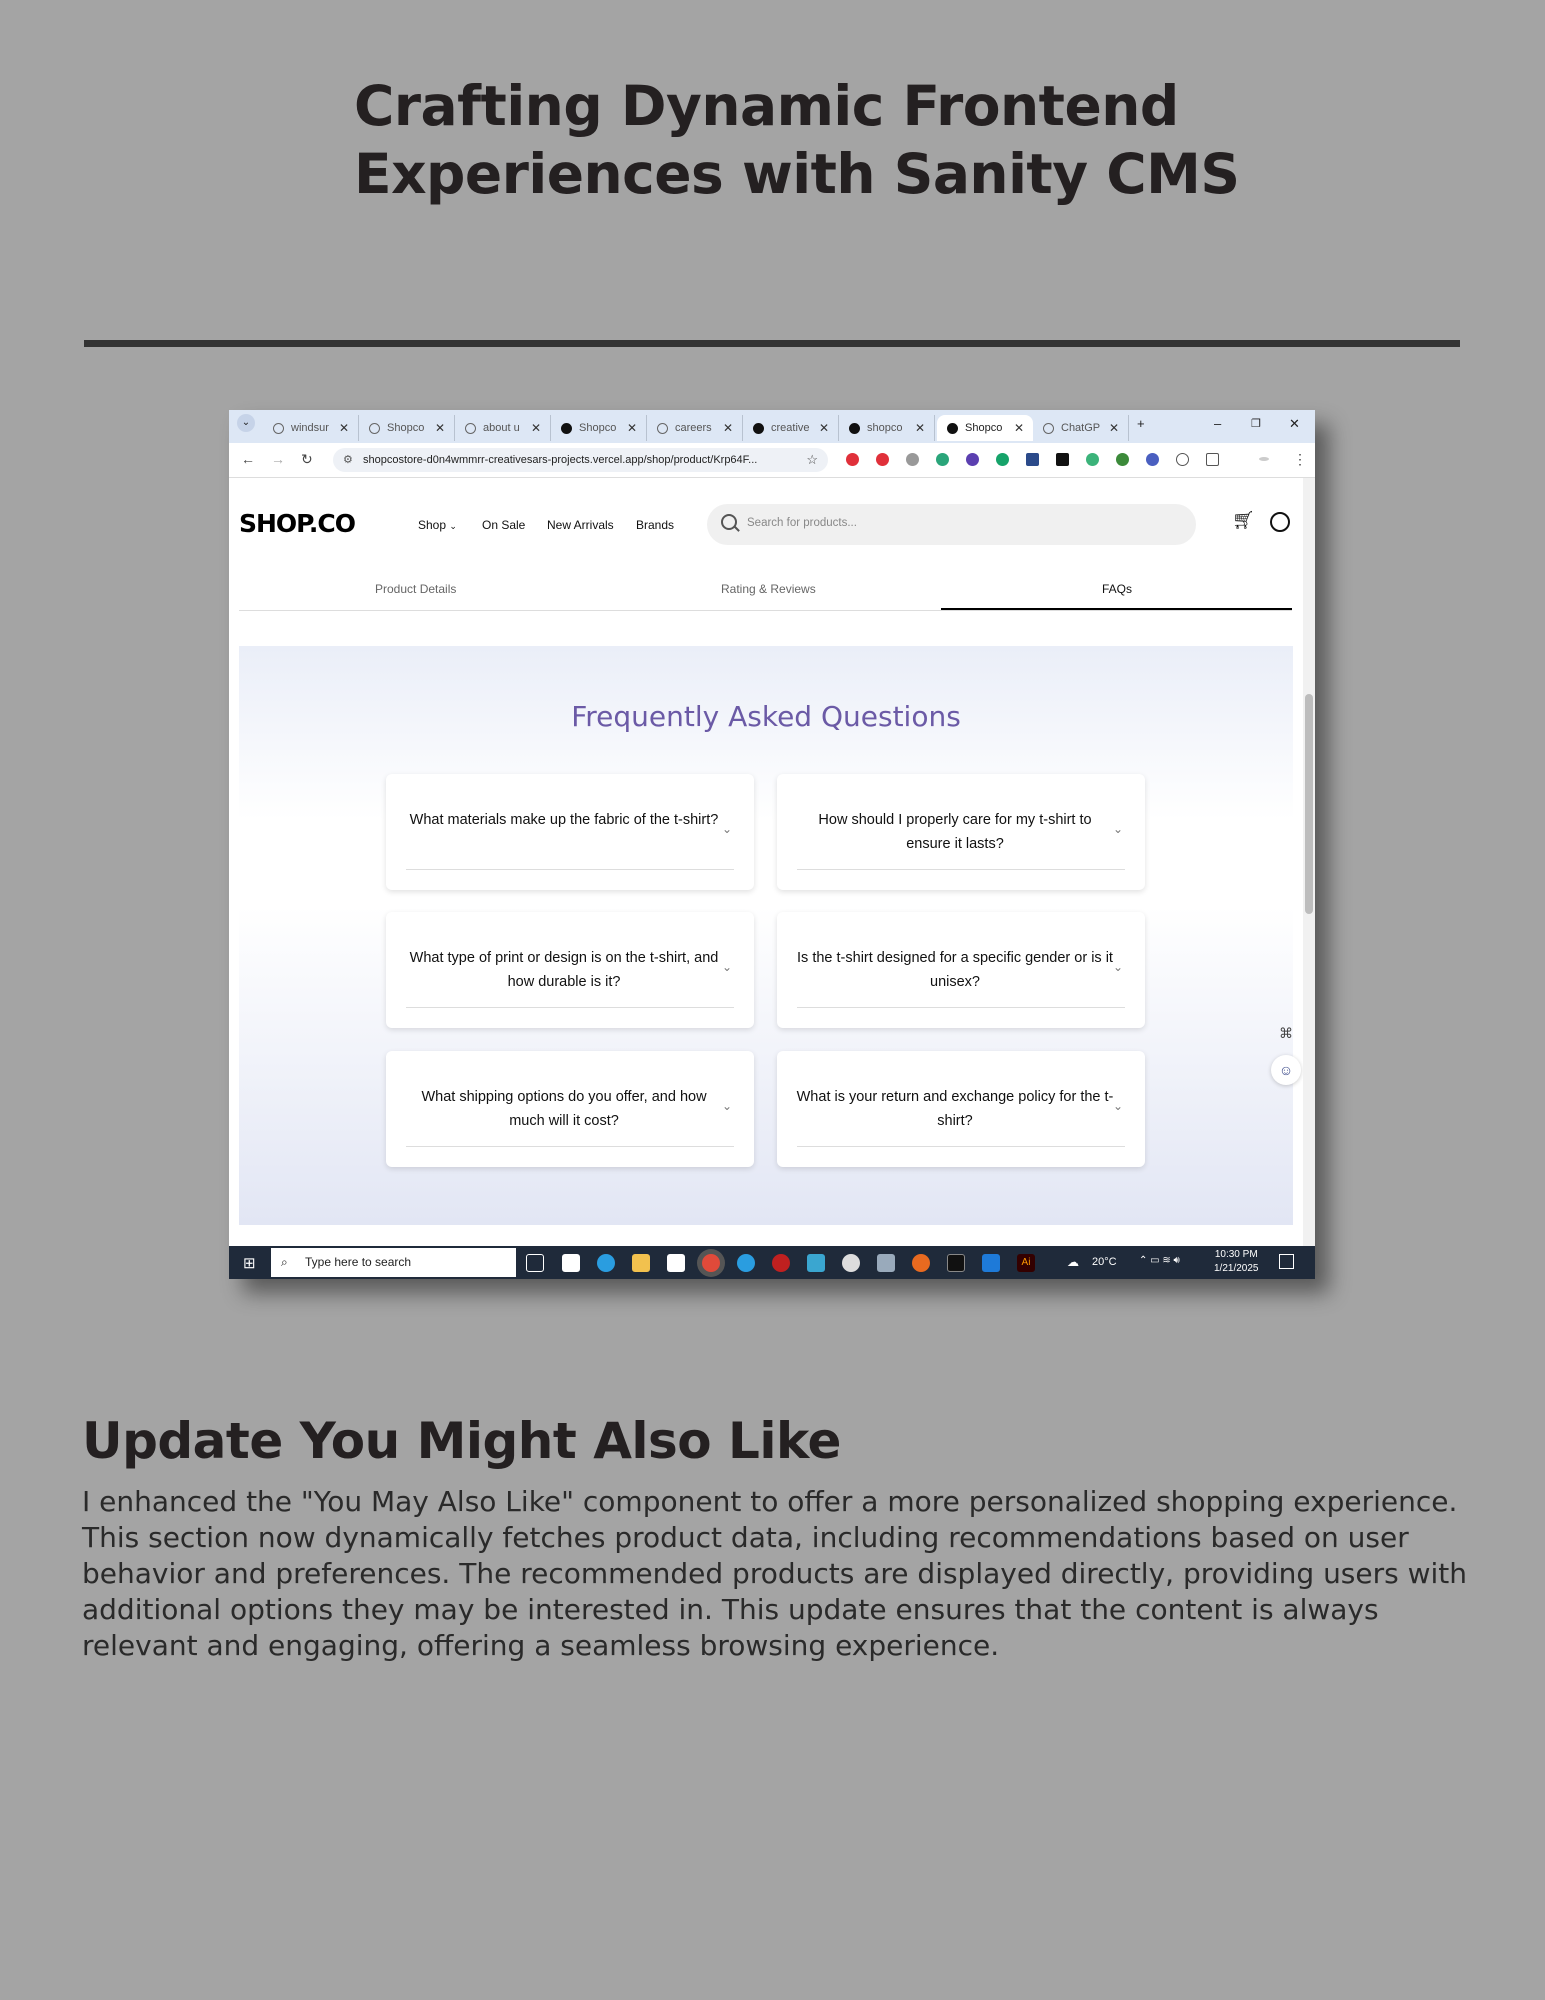  Describe the element at coordinates (851, 1263) in the screenshot. I see `settings-icon` at that location.